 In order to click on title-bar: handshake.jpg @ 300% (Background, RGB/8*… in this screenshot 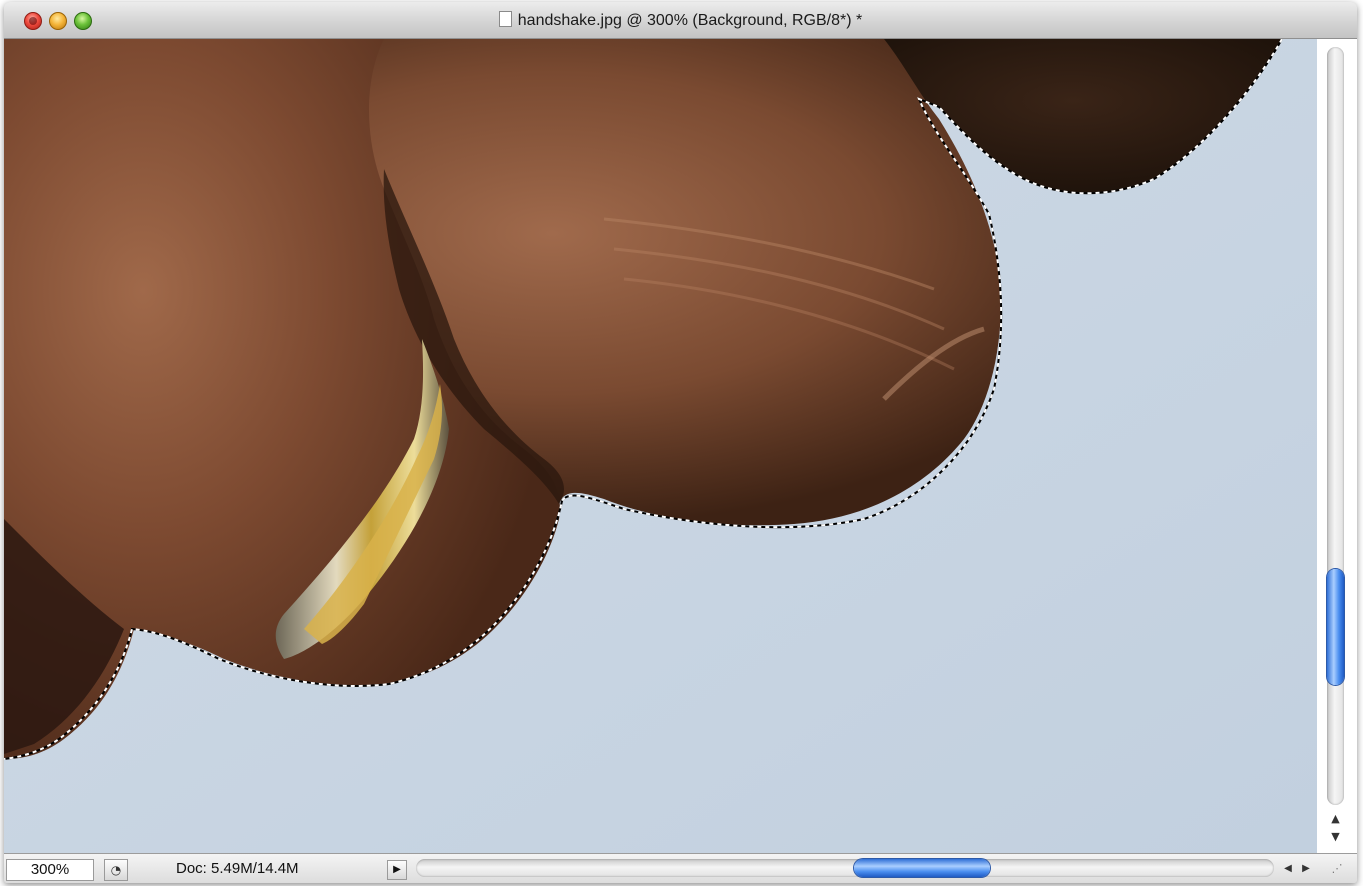, I will do `click(680, 20)`.